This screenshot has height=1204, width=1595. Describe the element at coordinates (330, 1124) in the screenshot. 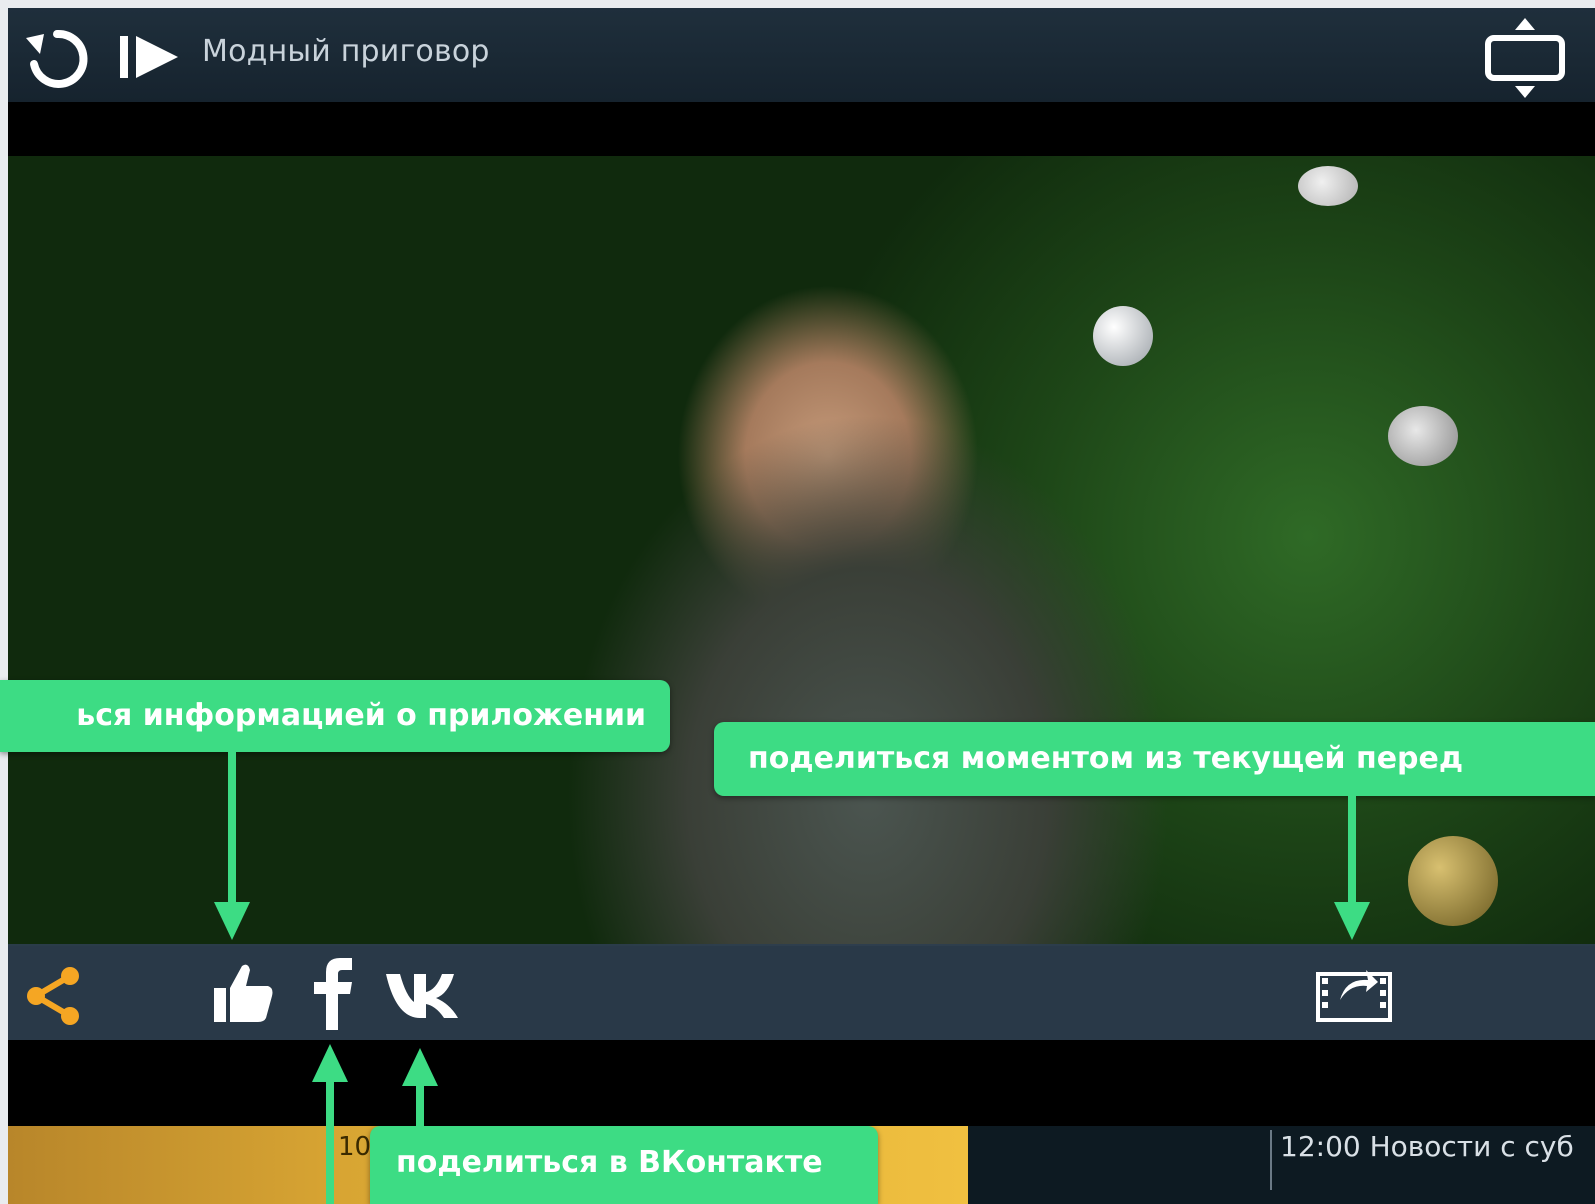

I see `arrow-to-facebook` at that location.